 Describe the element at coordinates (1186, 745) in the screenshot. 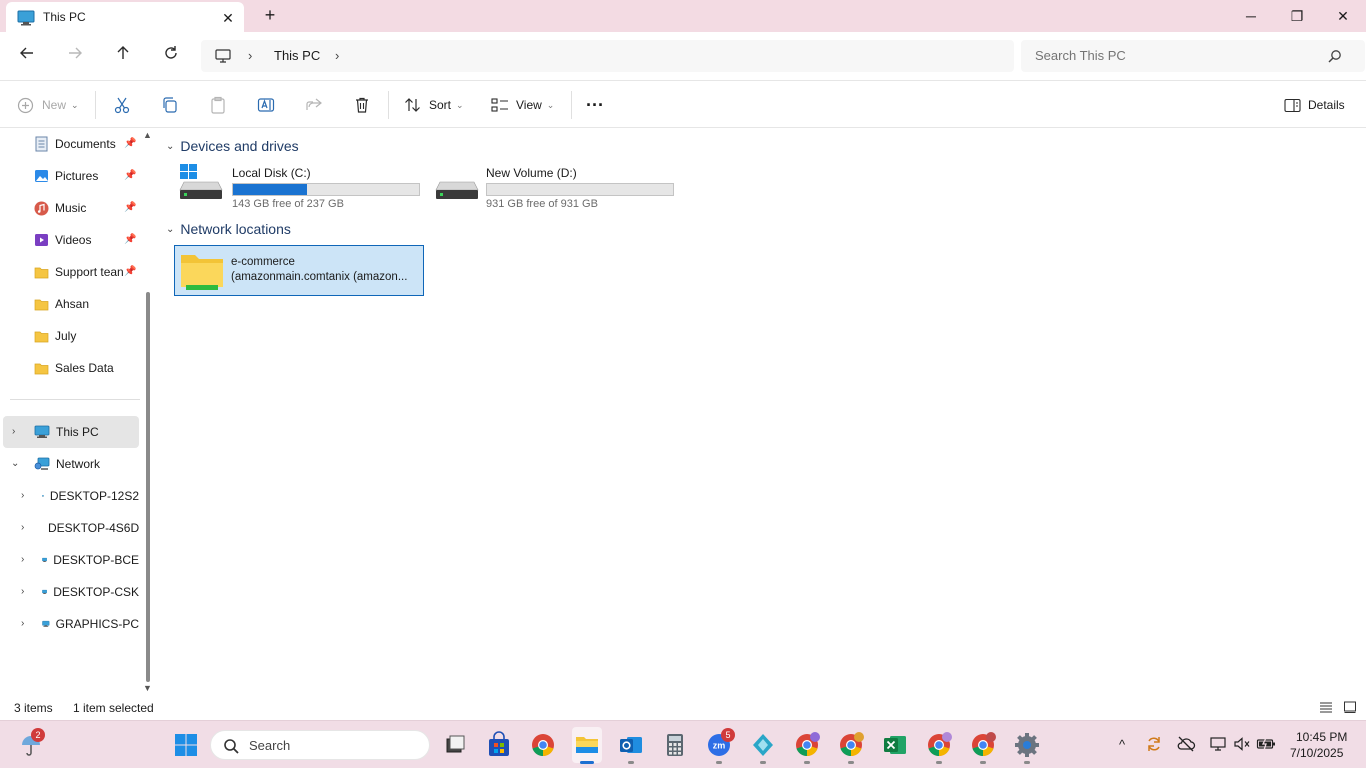

I see `onedrive-offline-icon` at that location.